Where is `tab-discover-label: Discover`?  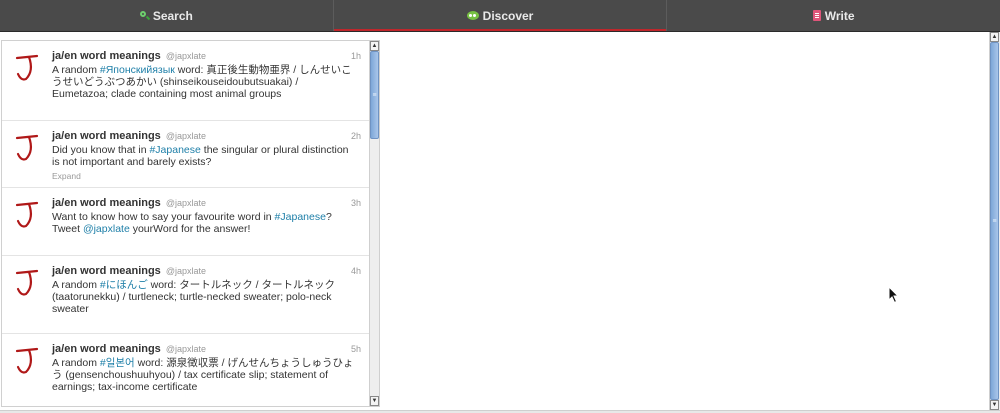 tab-discover-label: Discover is located at coordinates (508, 15).